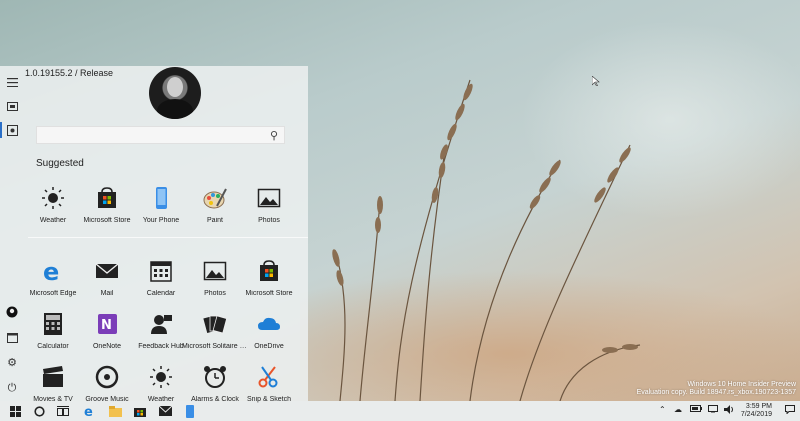 The width and height of the screenshot is (800, 421). What do you see at coordinates (168, 237) in the screenshot?
I see `section-divider` at bounding box center [168, 237].